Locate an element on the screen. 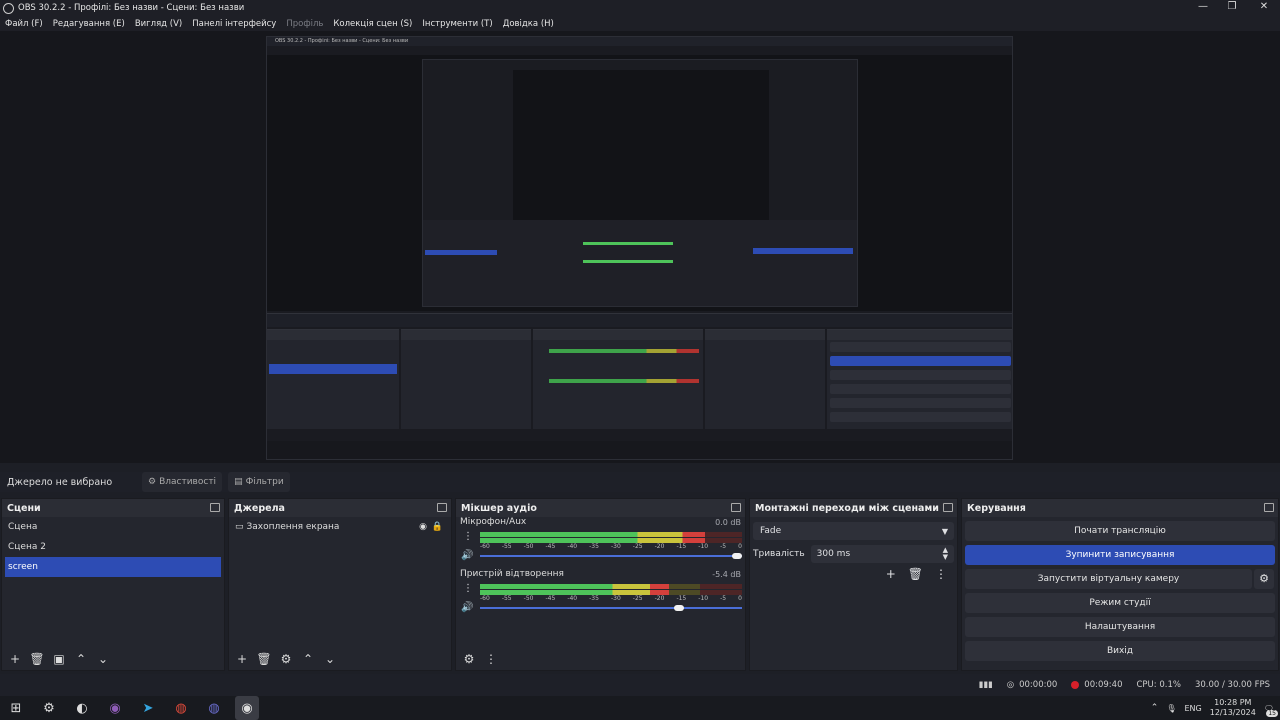  telegram-icon: ➤ is located at coordinates (148, 708).